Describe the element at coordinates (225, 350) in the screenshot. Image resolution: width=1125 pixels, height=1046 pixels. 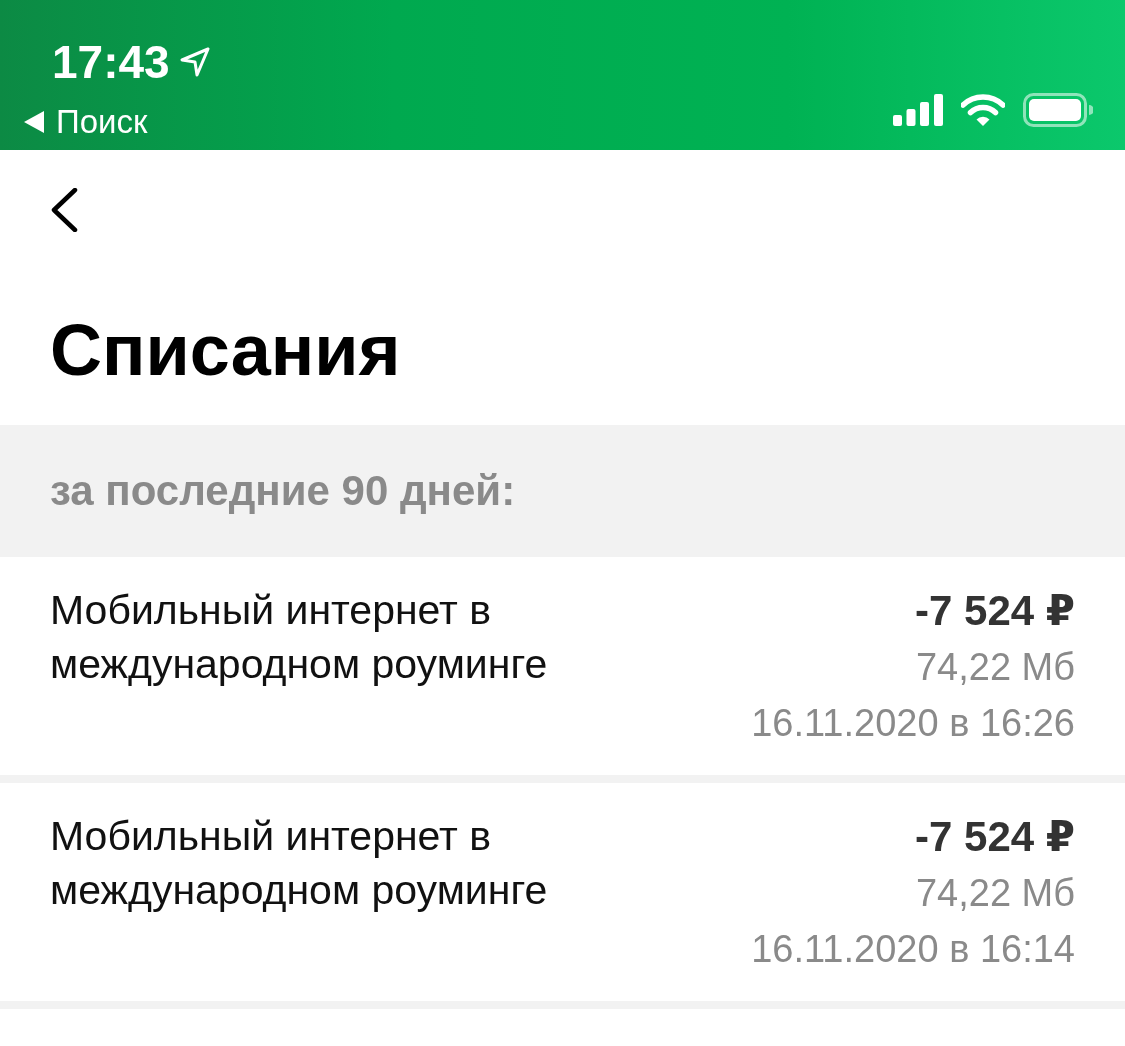
I see `page-title: Списания` at that location.